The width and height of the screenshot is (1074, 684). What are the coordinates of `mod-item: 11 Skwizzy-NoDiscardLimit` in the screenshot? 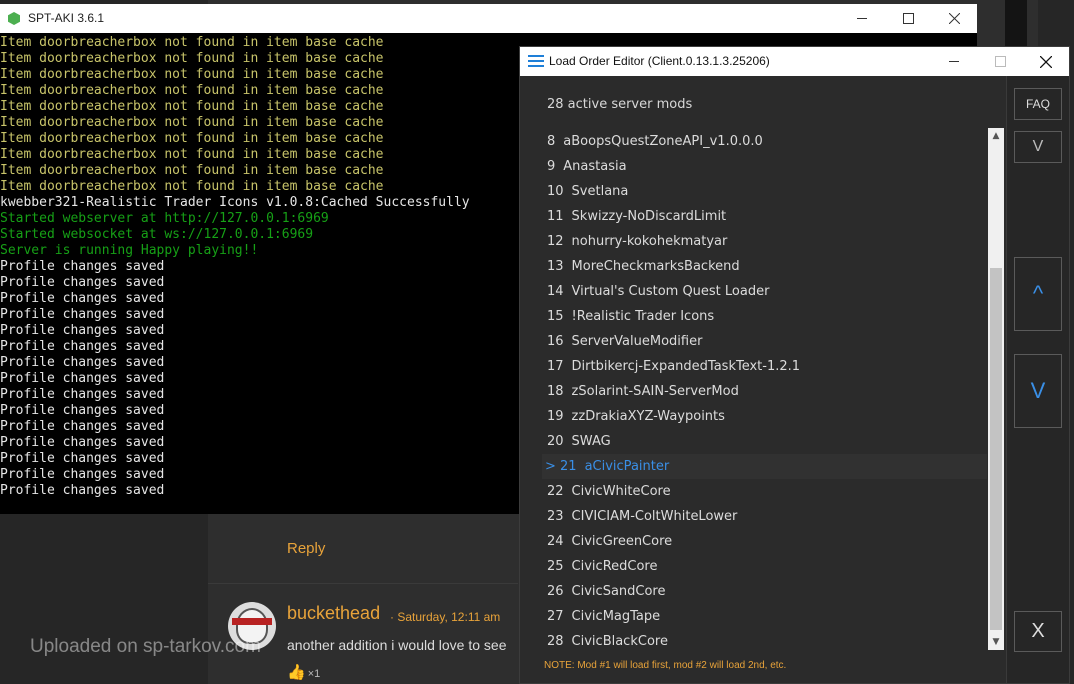 It's located at (764, 216).